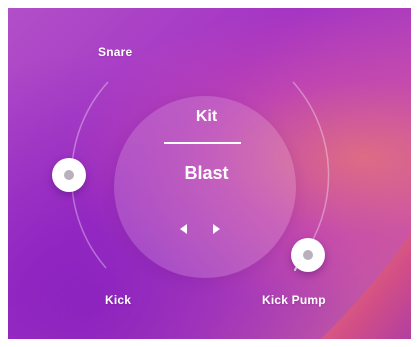 The height and width of the screenshot is (347, 419). I want to click on caret-left-icon, so click(183, 229).